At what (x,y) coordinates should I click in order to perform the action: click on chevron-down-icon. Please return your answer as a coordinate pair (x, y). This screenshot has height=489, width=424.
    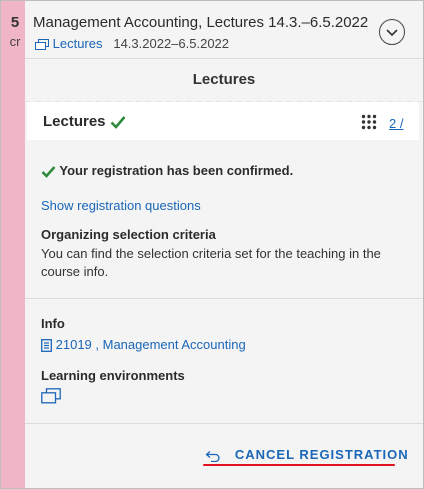
    Looking at the image, I should click on (392, 32).